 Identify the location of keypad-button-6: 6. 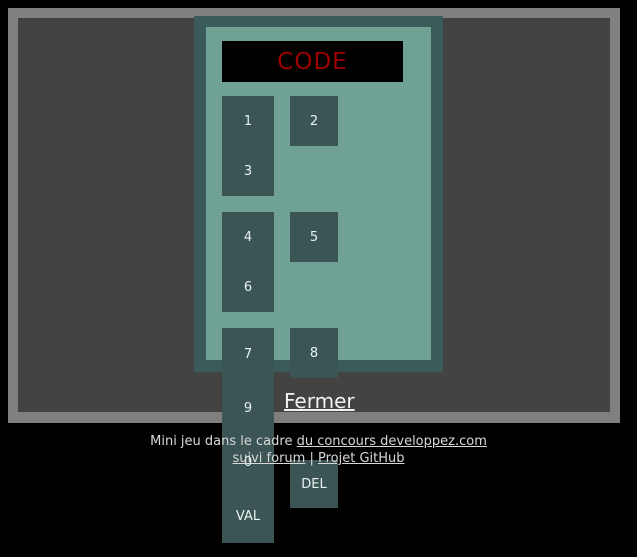
(248, 287).